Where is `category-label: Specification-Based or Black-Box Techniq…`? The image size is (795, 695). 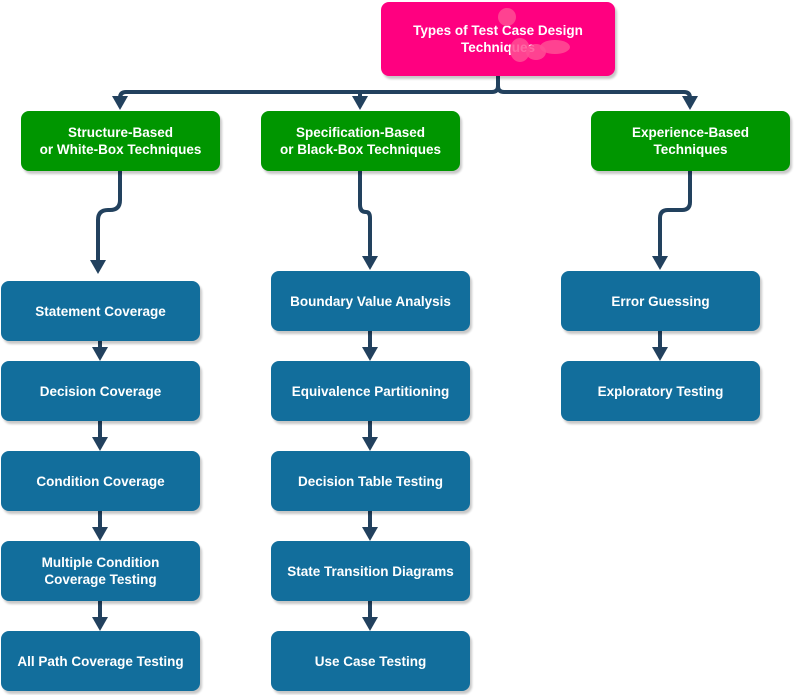 category-label: Specification-Based or Black-Box Techniq… is located at coordinates (360, 141).